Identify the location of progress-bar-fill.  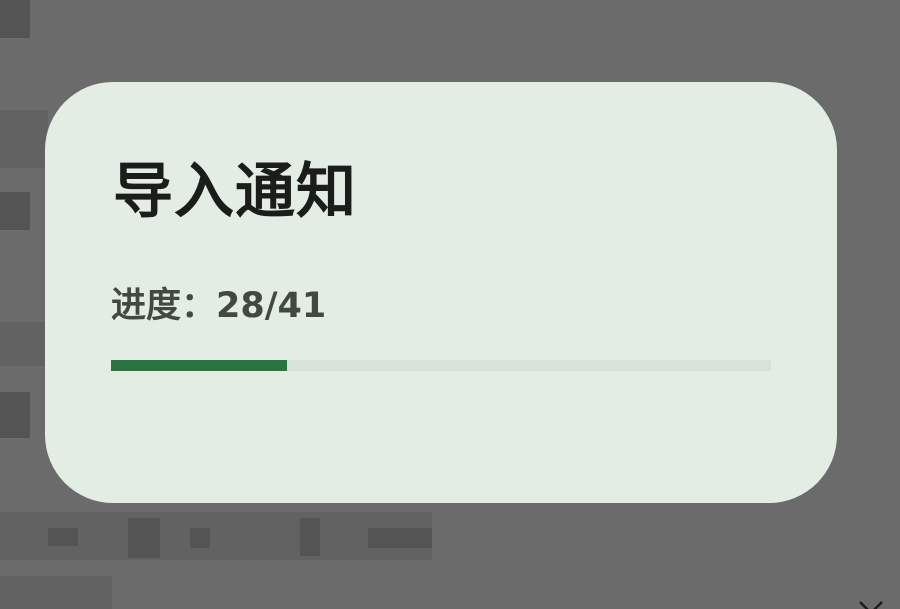
(199, 365).